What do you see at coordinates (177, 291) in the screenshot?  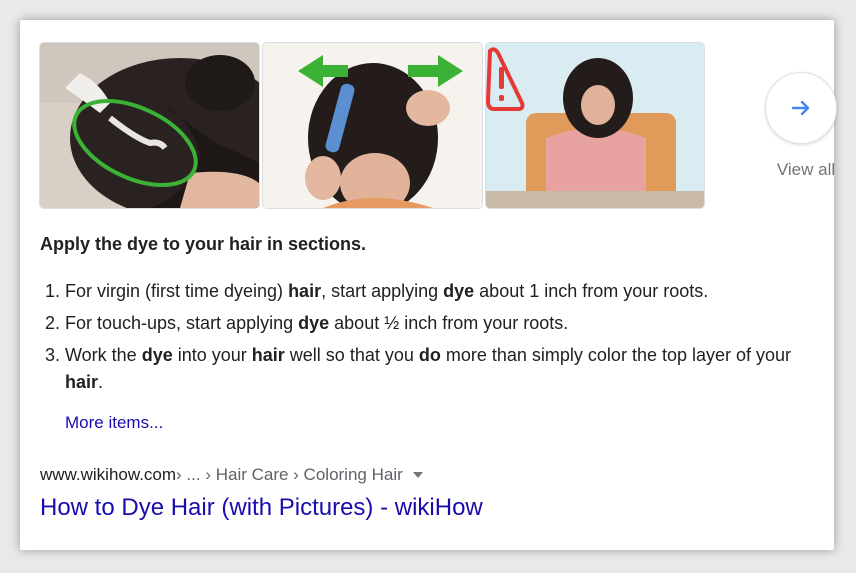 I see `step-text: For virgin (first time dyeing)` at bounding box center [177, 291].